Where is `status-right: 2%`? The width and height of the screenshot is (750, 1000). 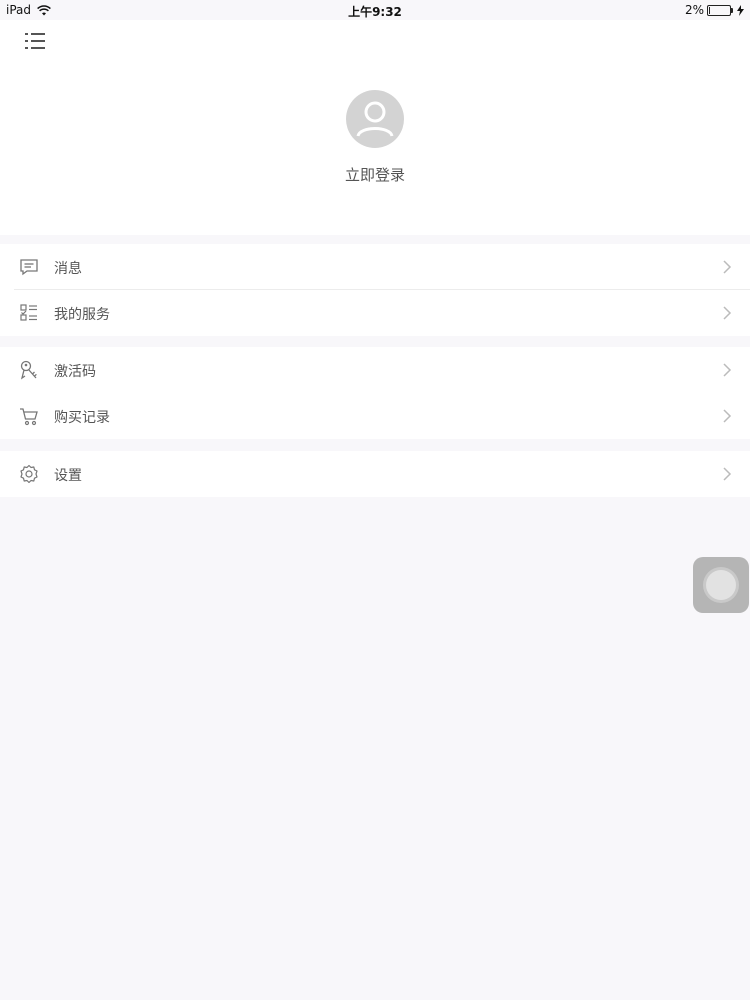
status-right: 2% is located at coordinates (714, 10).